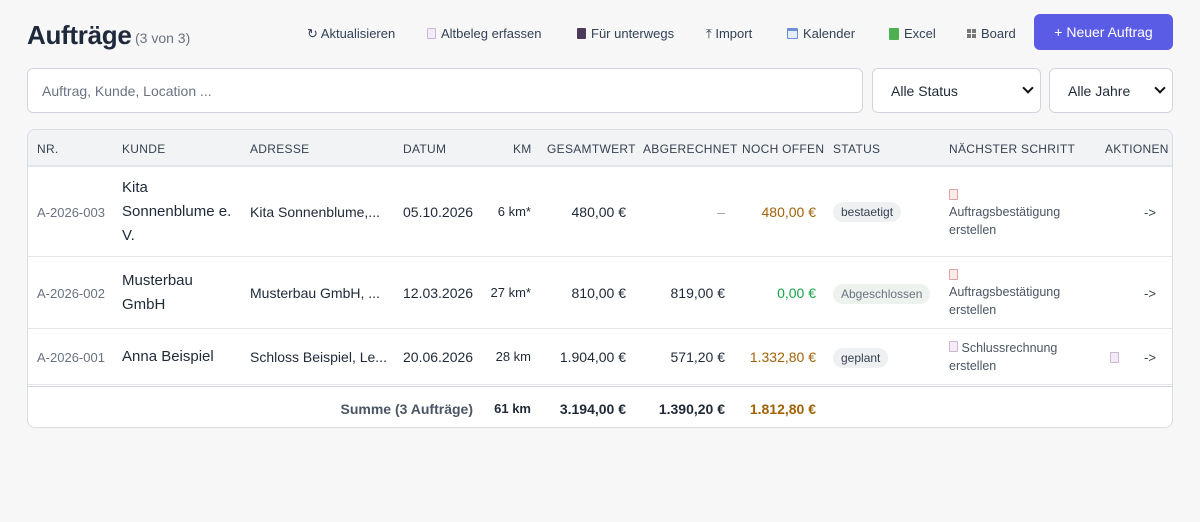 Image resolution: width=1200 pixels, height=522 pixels. I want to click on altbeleg-label: Altbeleg erfassen, so click(491, 33).